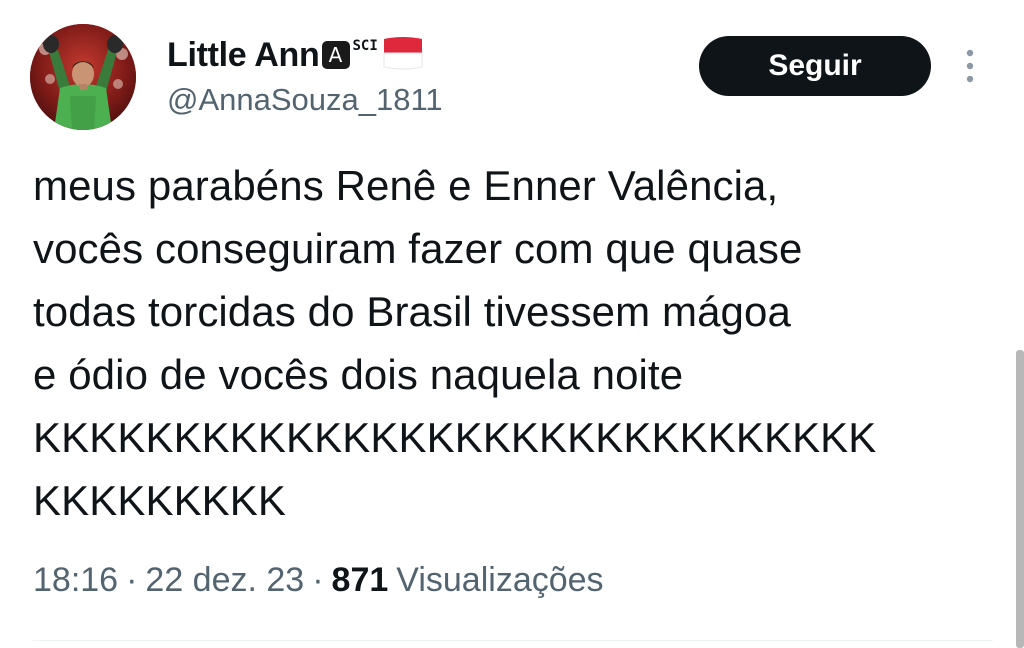  Describe the element at coordinates (365, 46) in the screenshot. I see `badge-suffix: SCI` at that location.